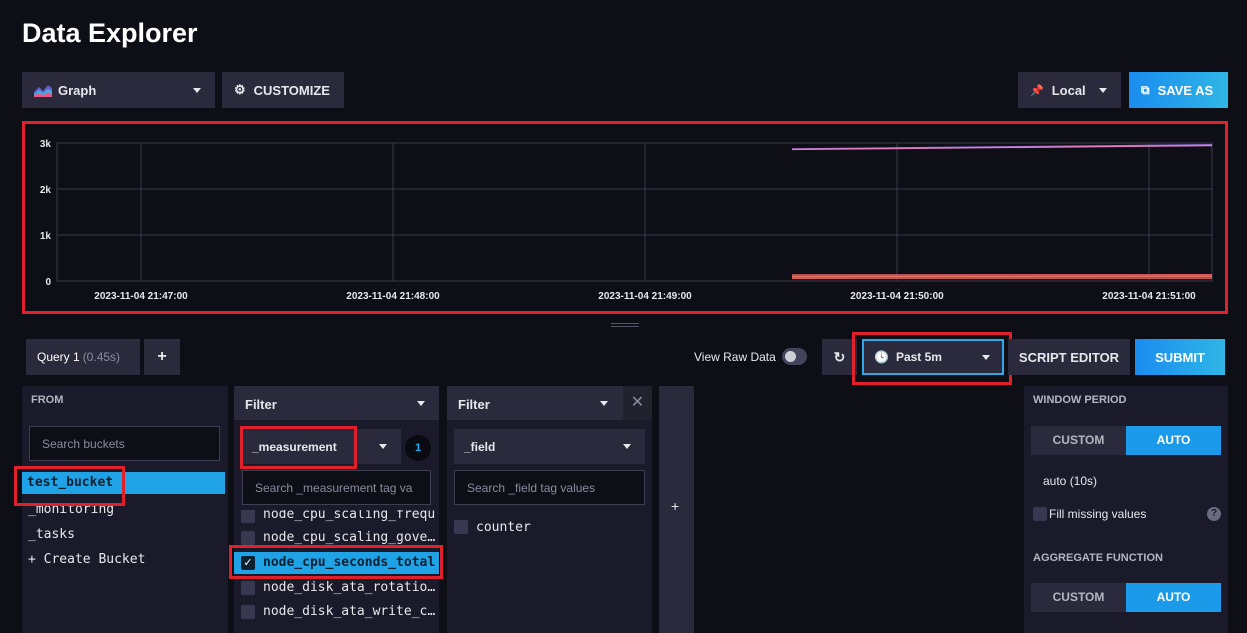 This screenshot has width=1247, height=633. Describe the element at coordinates (86, 559) in the screenshot. I see `create-bucket-link: + Create Bucket` at that location.